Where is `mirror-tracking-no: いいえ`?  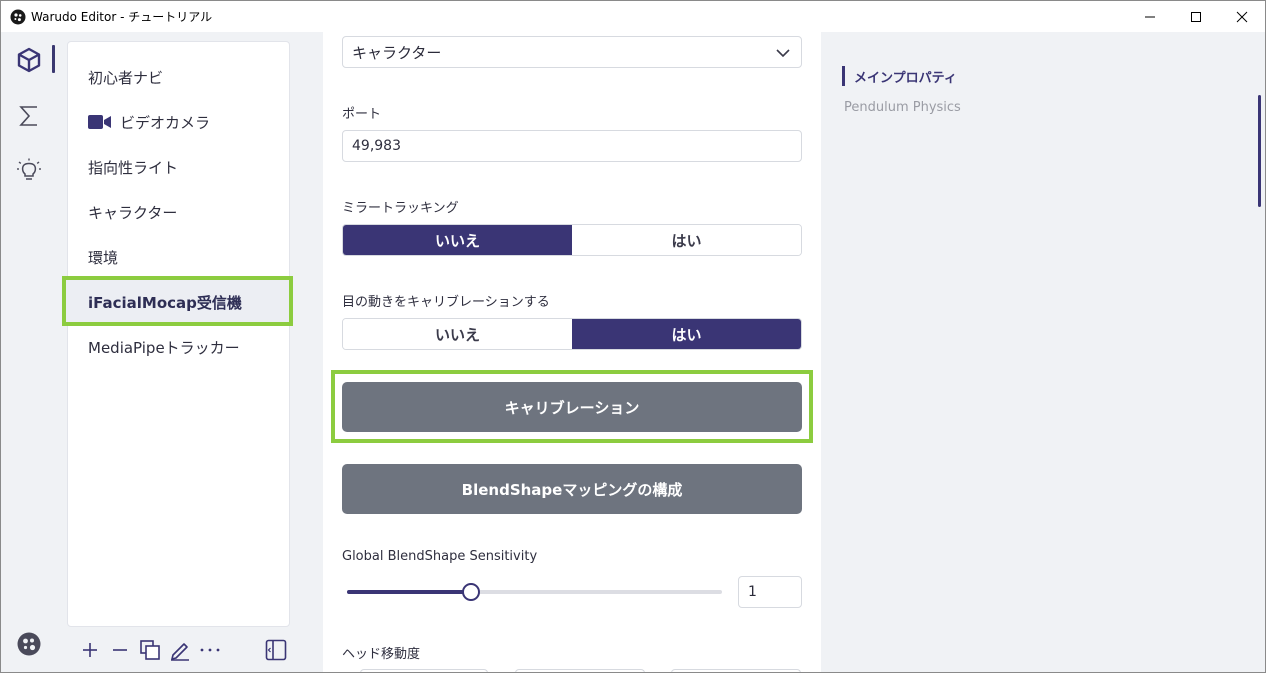
mirror-tracking-no: いいえ is located at coordinates (457, 240).